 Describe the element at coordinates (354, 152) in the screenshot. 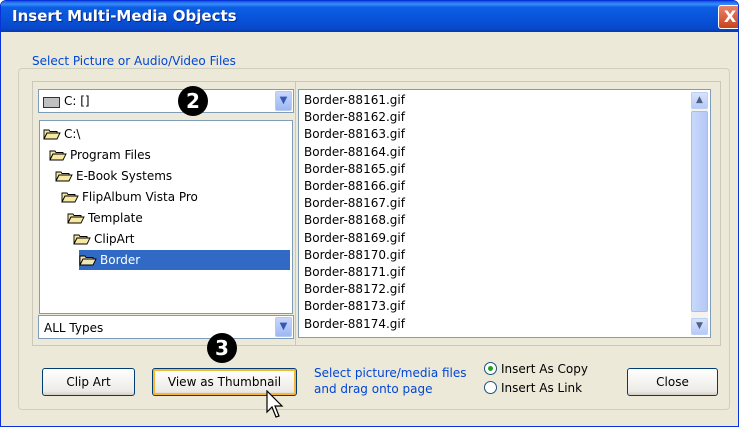

I see `file-list-item: Border-88164.gif` at that location.